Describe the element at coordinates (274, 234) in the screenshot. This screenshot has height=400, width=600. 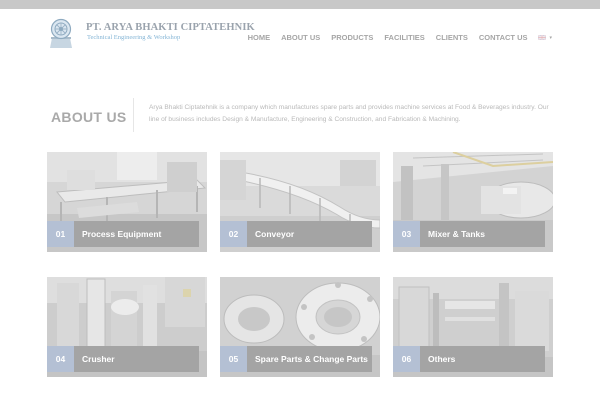
I see `card-title: Conveyor` at that location.